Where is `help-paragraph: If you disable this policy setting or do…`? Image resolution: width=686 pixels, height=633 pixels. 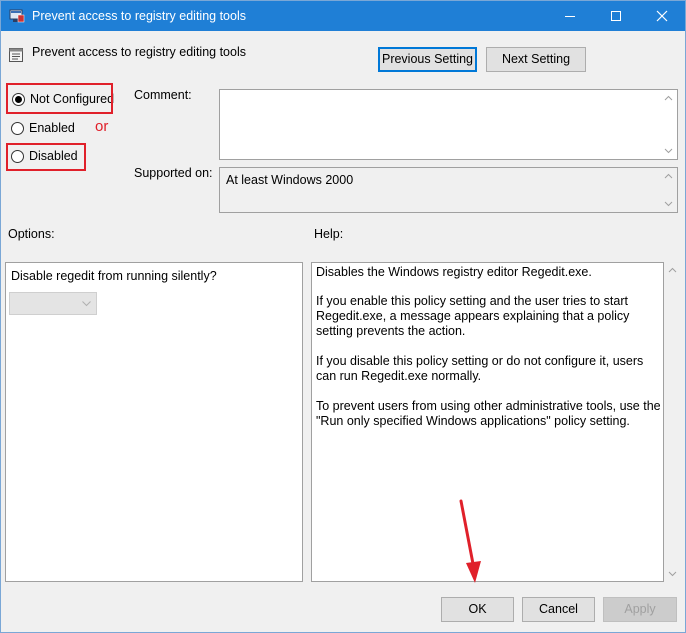
help-paragraph: If you disable this policy setting or do… is located at coordinates (480, 368).